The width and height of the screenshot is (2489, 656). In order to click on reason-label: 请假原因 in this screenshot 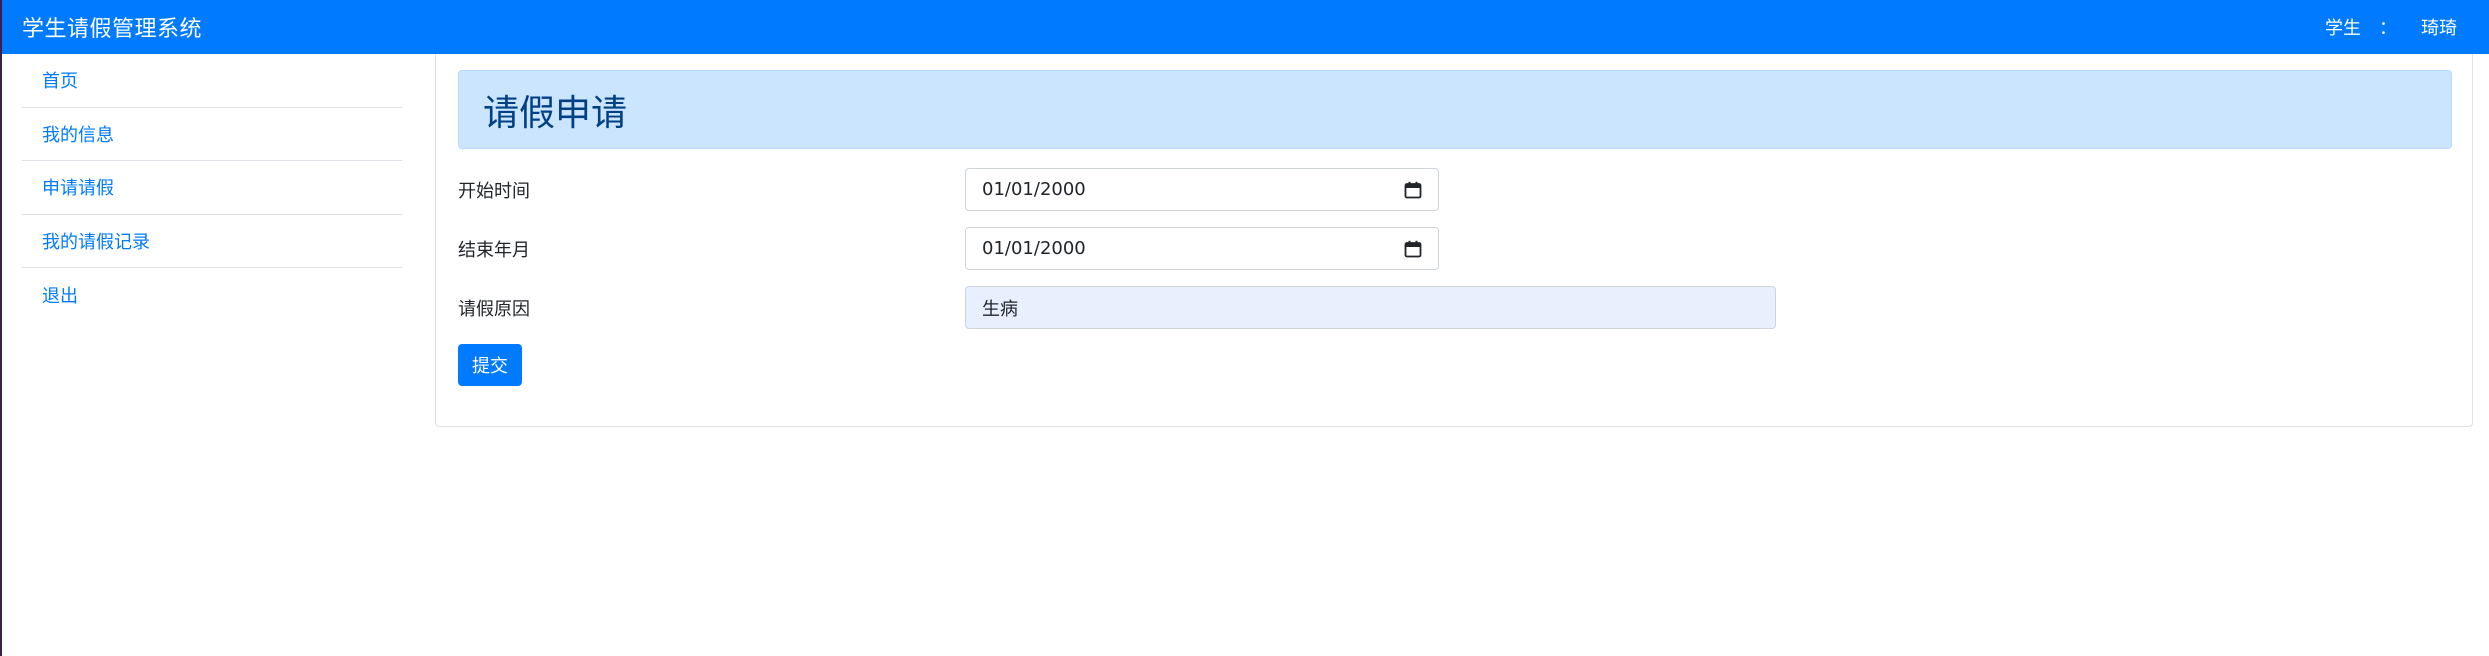, I will do `click(494, 309)`.